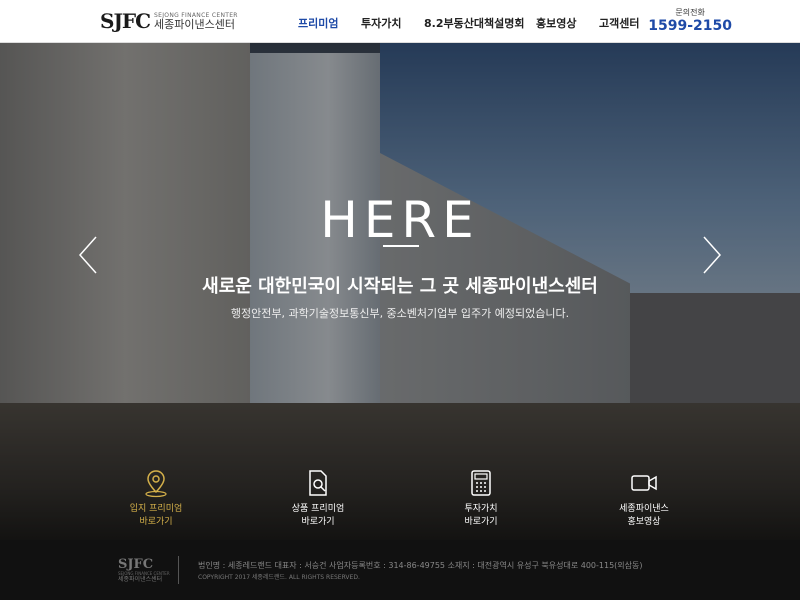 The height and width of the screenshot is (600, 800). Describe the element at coordinates (318, 509) in the screenshot. I see `quick-link-label: 상품 프리미엄` at that location.